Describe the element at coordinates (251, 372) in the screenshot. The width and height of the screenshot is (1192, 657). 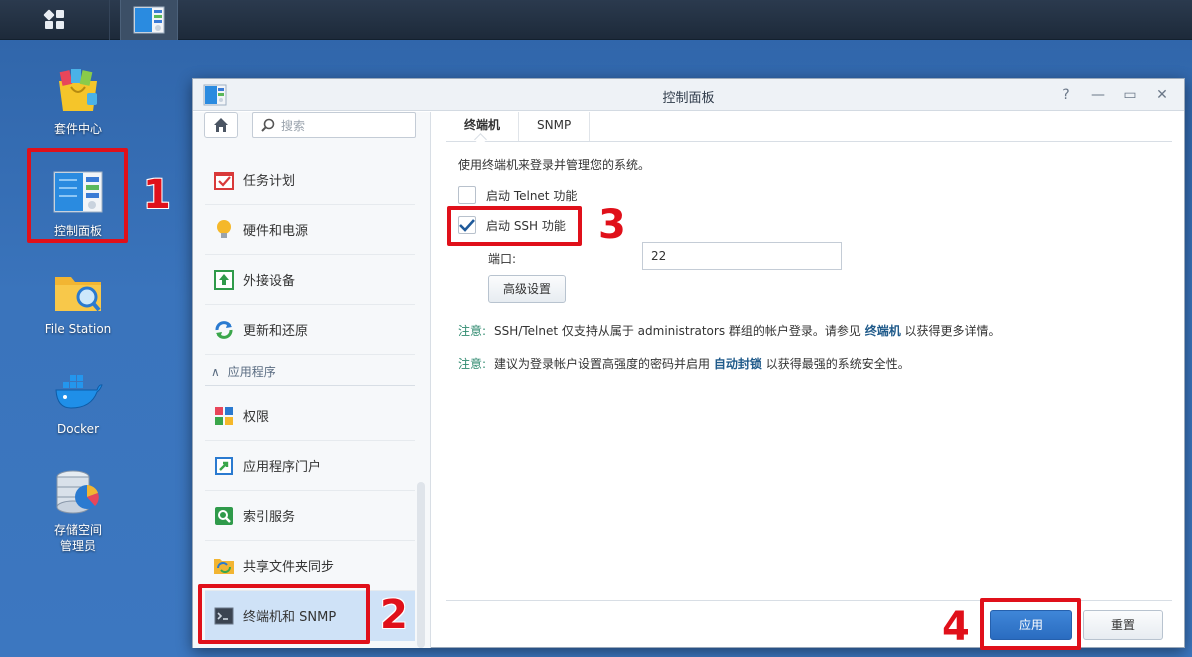
I see `section-label: 应用程序` at that location.